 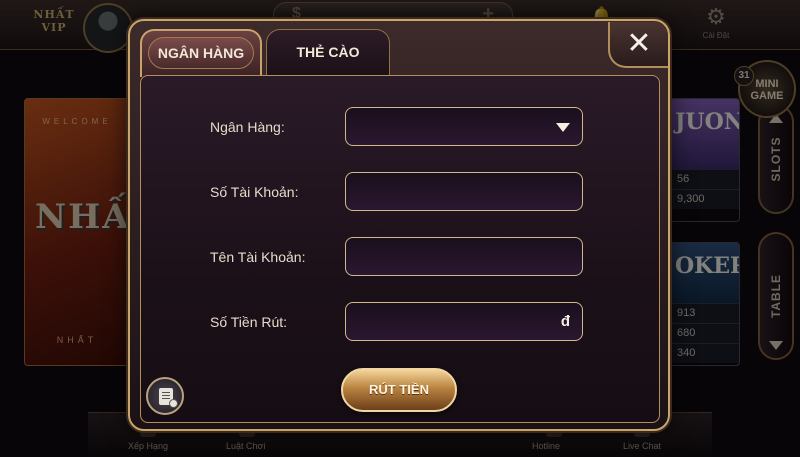 I want to click on tab-label: THẺ CÀO, so click(x=328, y=52).